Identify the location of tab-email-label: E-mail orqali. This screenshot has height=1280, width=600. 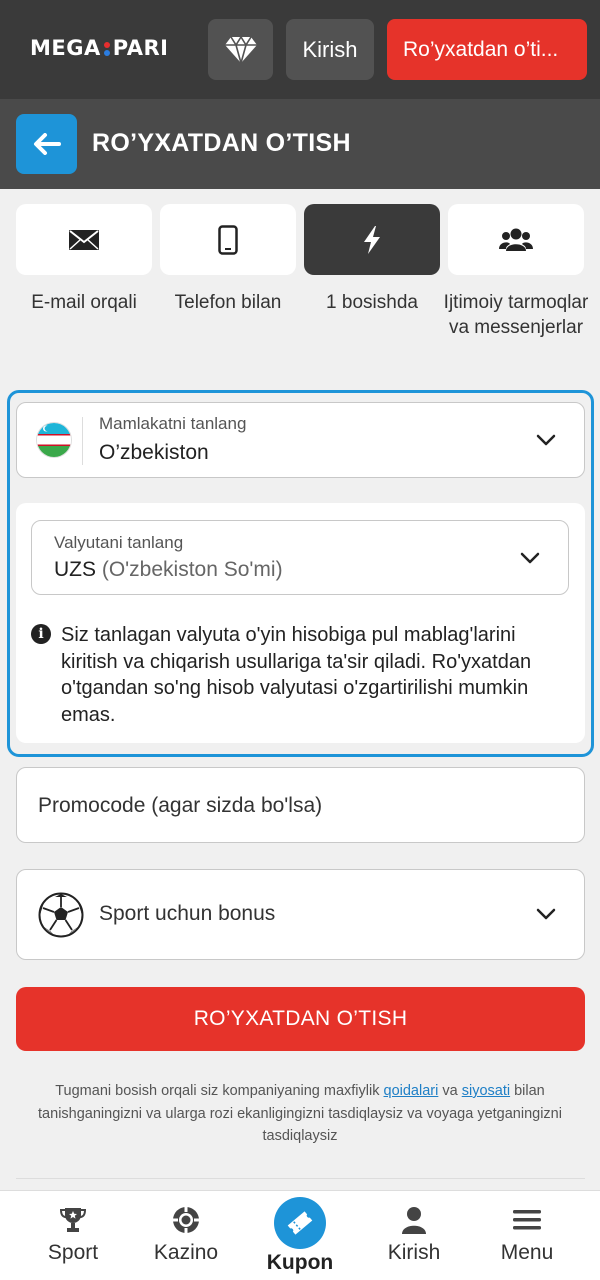
(84, 302).